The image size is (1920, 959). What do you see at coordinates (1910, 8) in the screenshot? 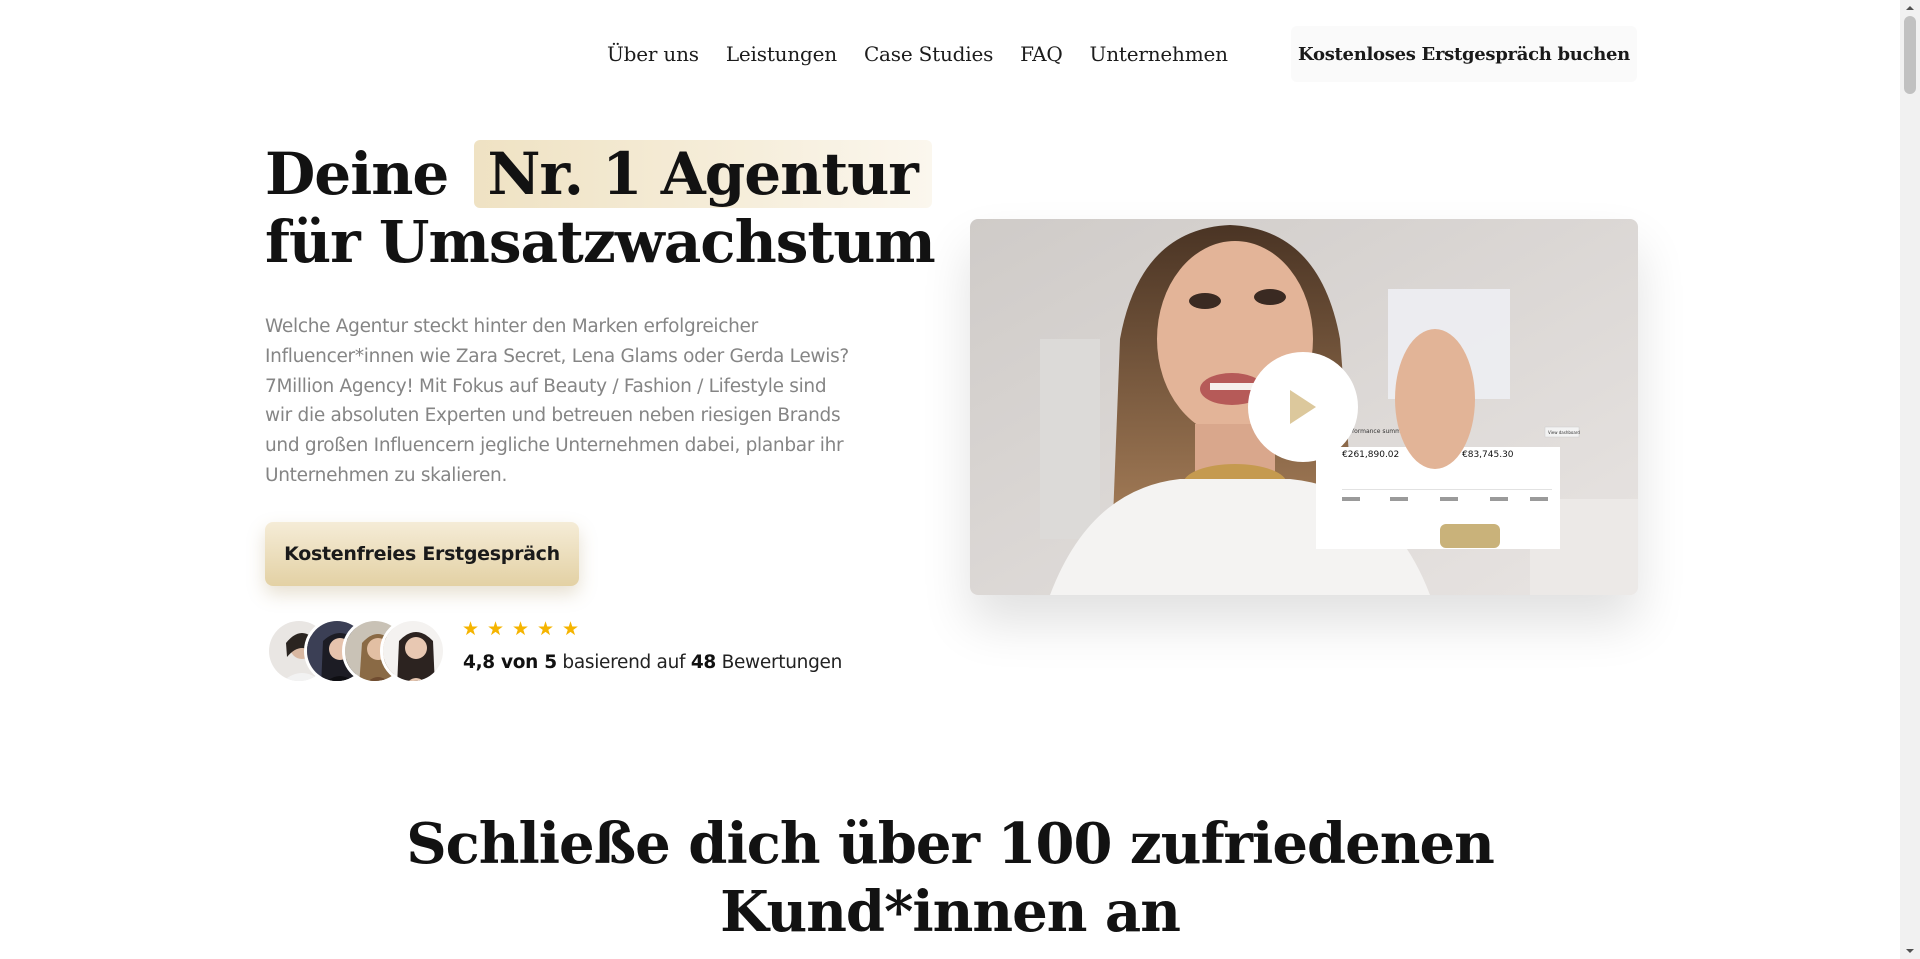
I see `scroll-up-arrow-icon` at bounding box center [1910, 8].